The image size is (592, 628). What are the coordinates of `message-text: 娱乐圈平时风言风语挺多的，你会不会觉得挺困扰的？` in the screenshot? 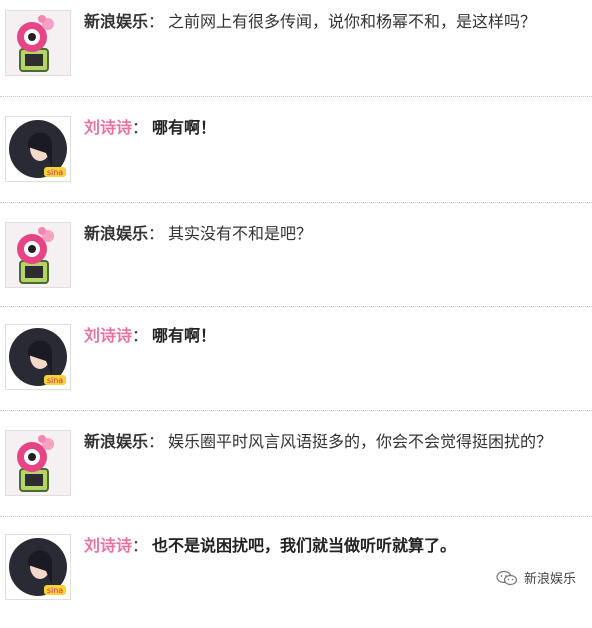 It's located at (360, 441).